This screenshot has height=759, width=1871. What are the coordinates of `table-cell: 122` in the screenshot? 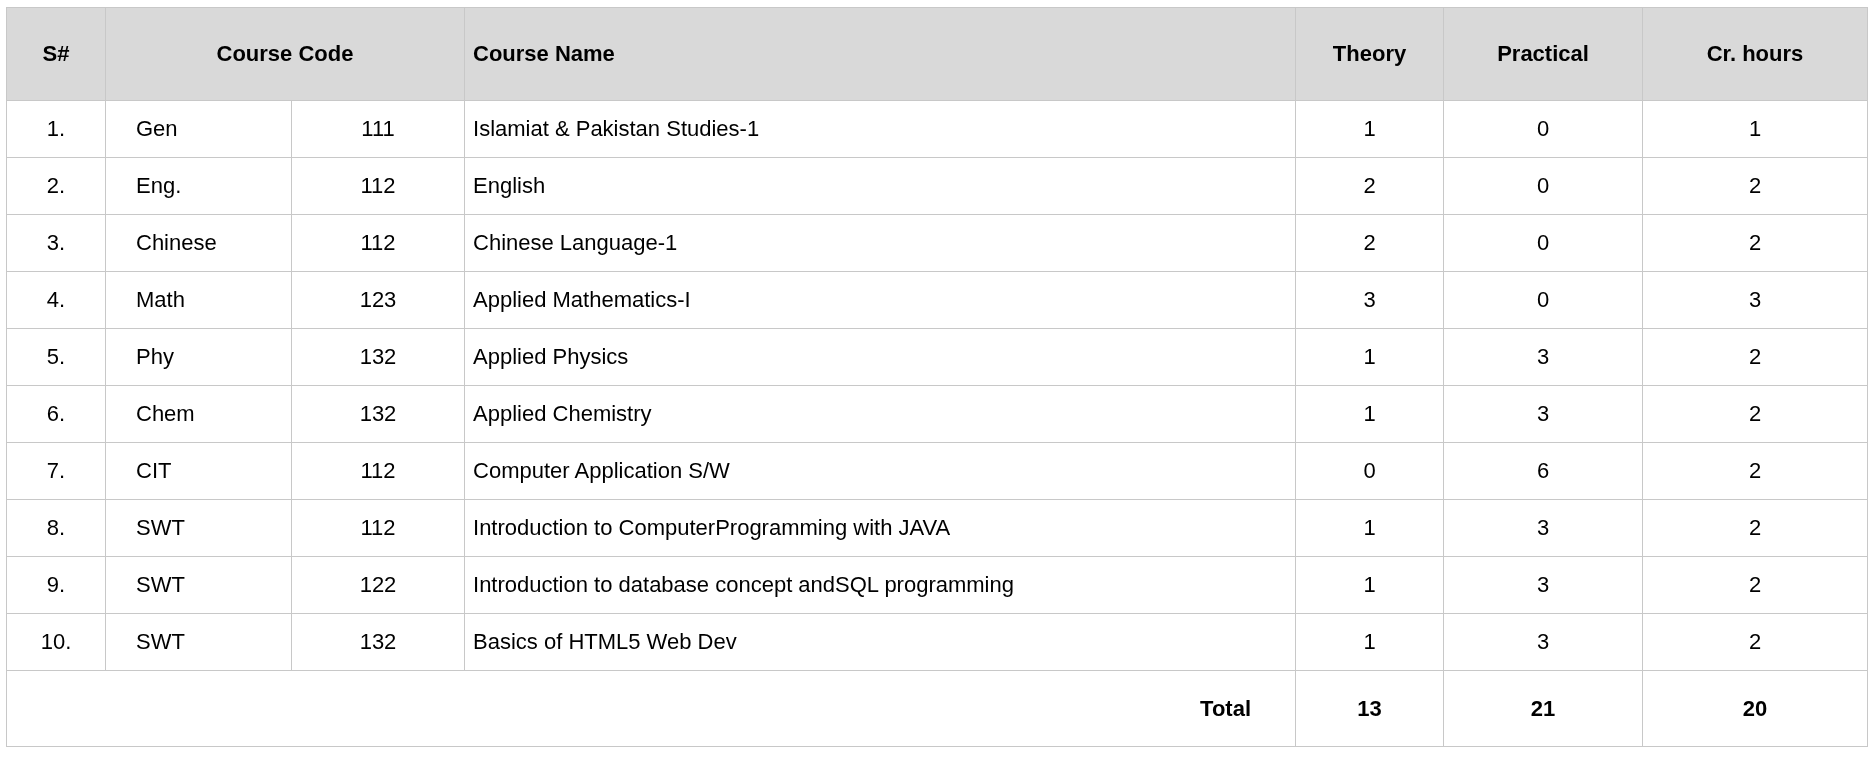 It's located at (378, 585).